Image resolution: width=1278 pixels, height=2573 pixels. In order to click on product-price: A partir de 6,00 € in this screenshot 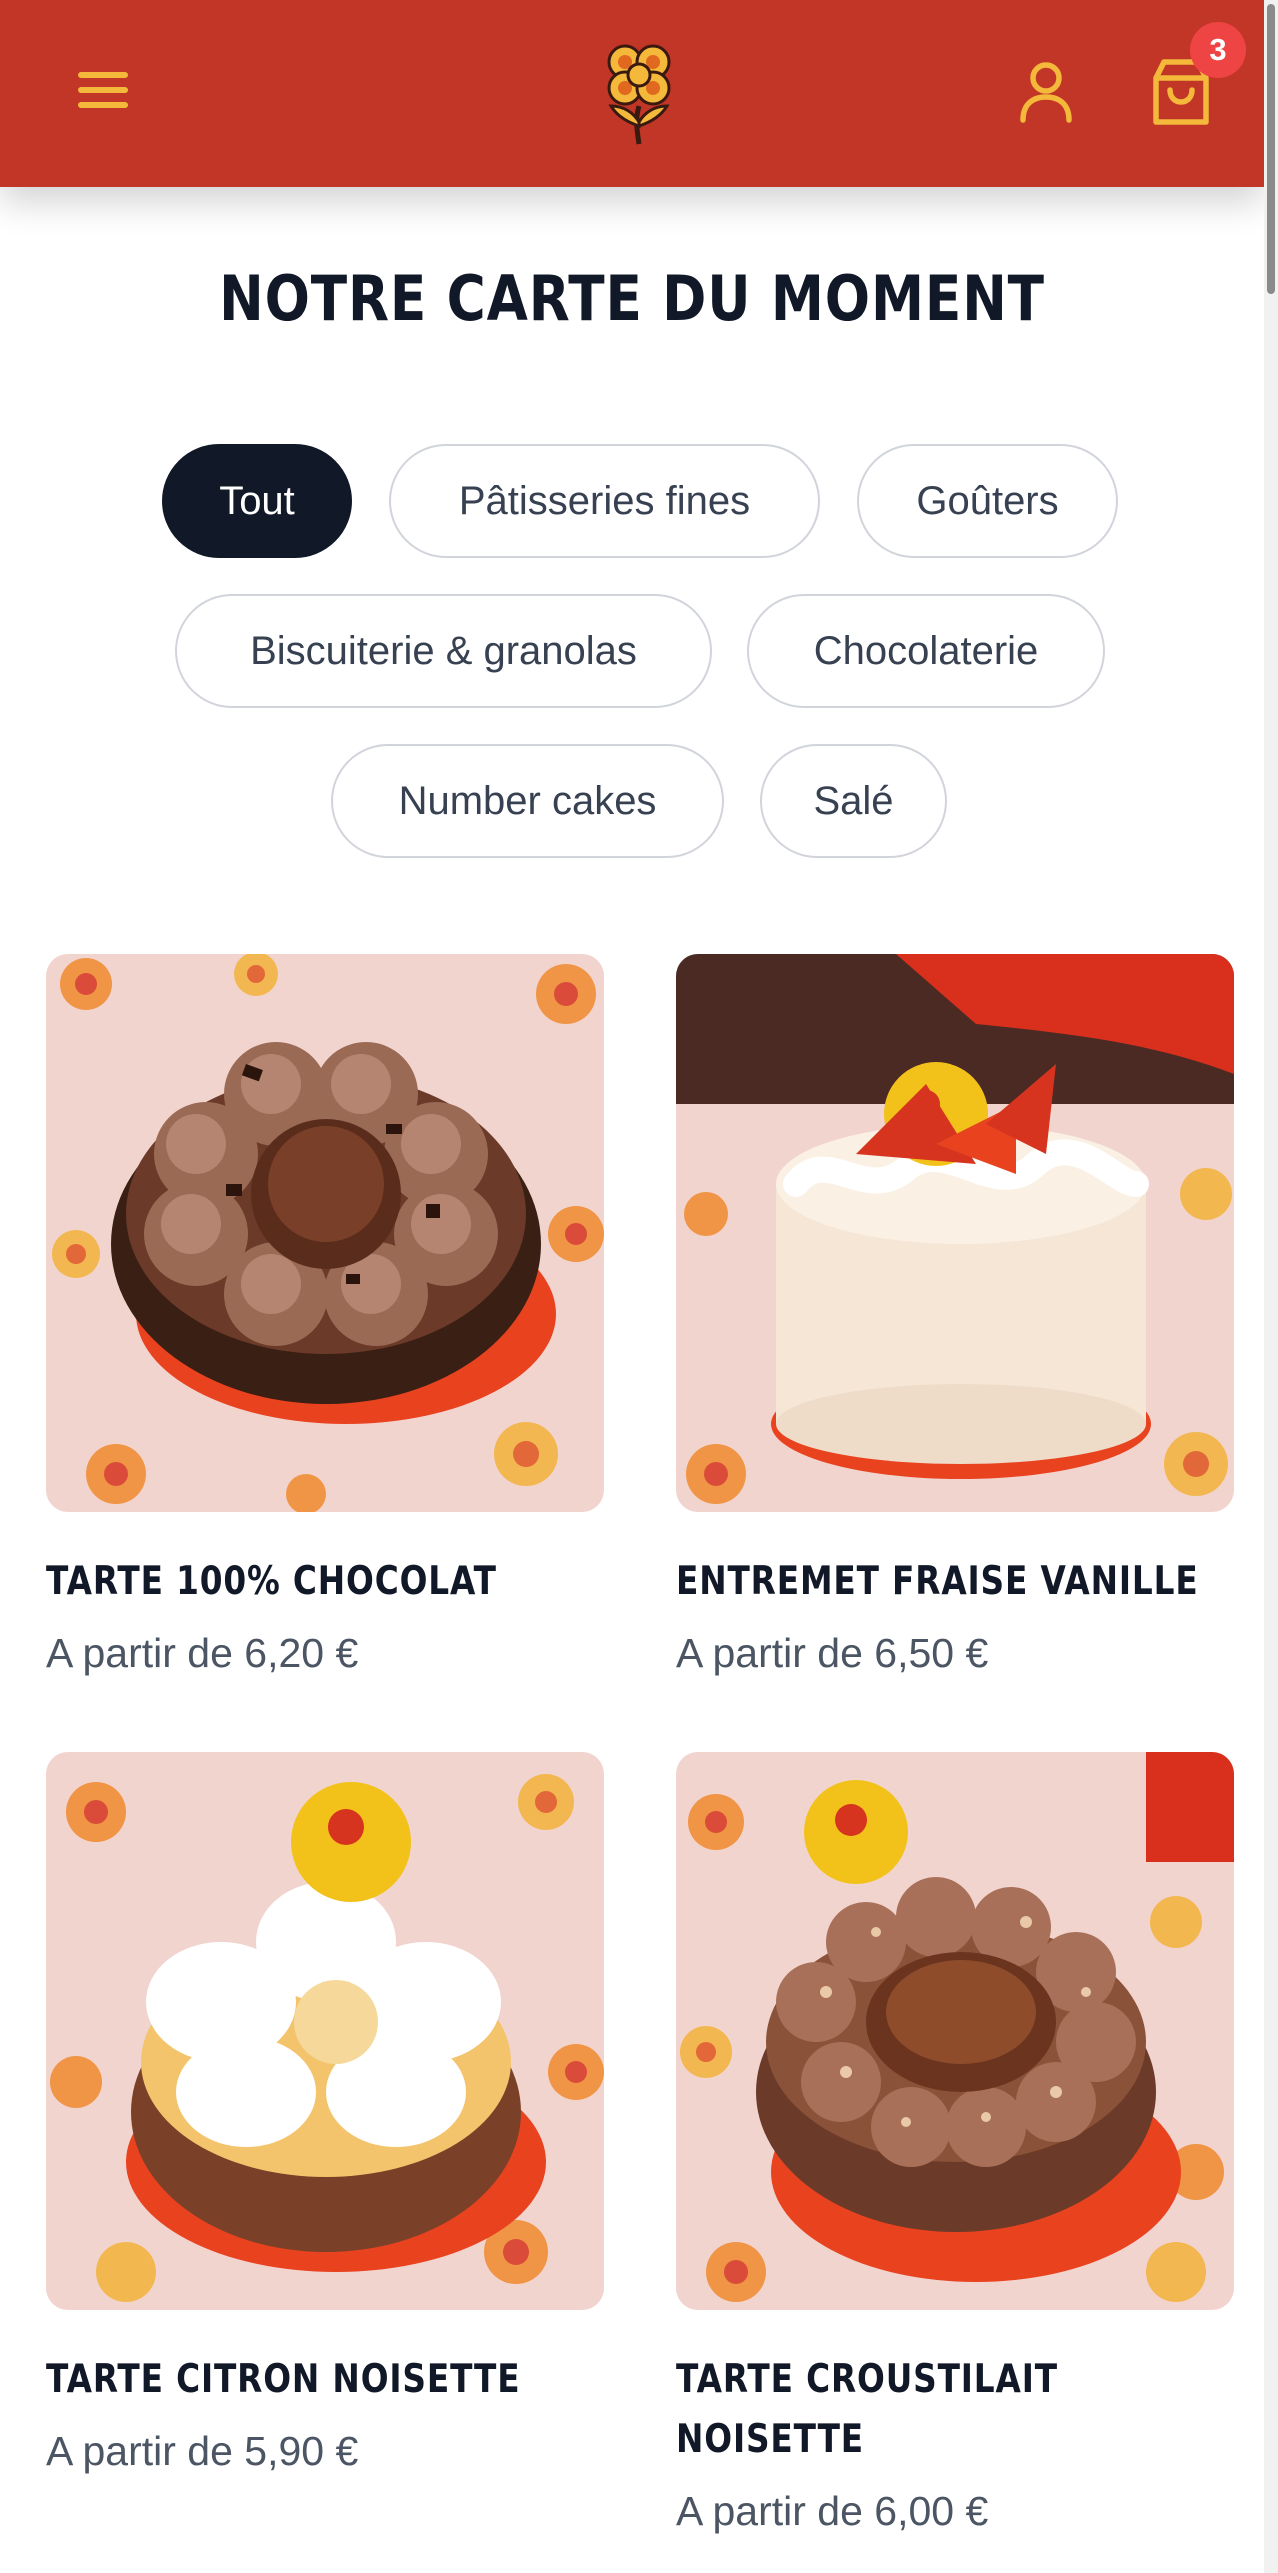, I will do `click(832, 2511)`.